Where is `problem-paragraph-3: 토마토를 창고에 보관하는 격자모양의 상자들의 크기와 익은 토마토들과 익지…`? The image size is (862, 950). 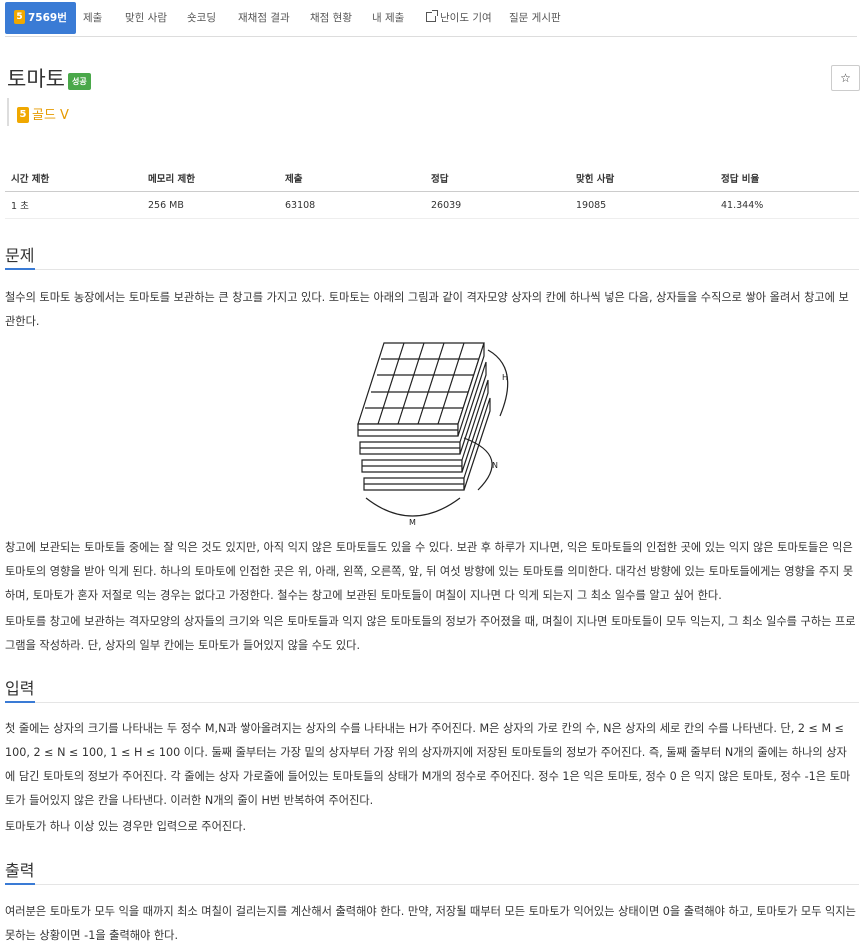 problem-paragraph-3: 토마토를 창고에 보관하는 격자모양의 상자들의 크기와 익은 토마토들과 익지… is located at coordinates (430, 633).